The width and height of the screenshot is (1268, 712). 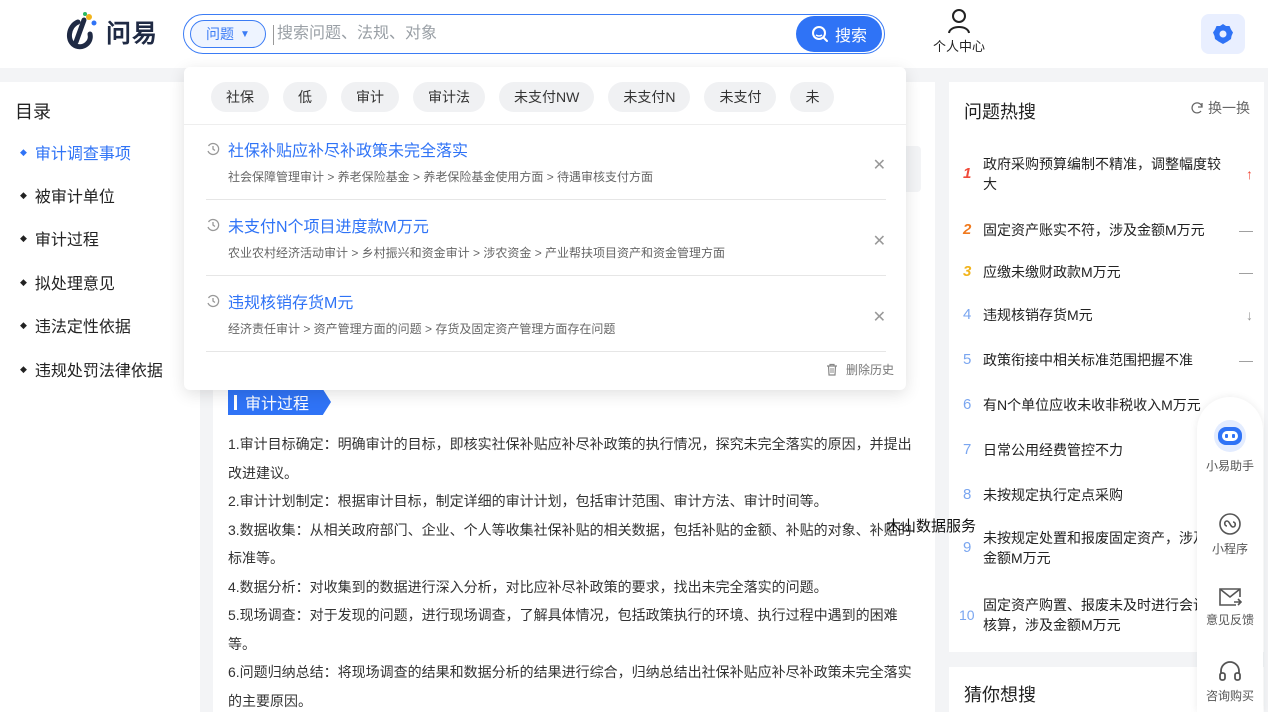 I want to click on hot-rank: 6, so click(x=967, y=404).